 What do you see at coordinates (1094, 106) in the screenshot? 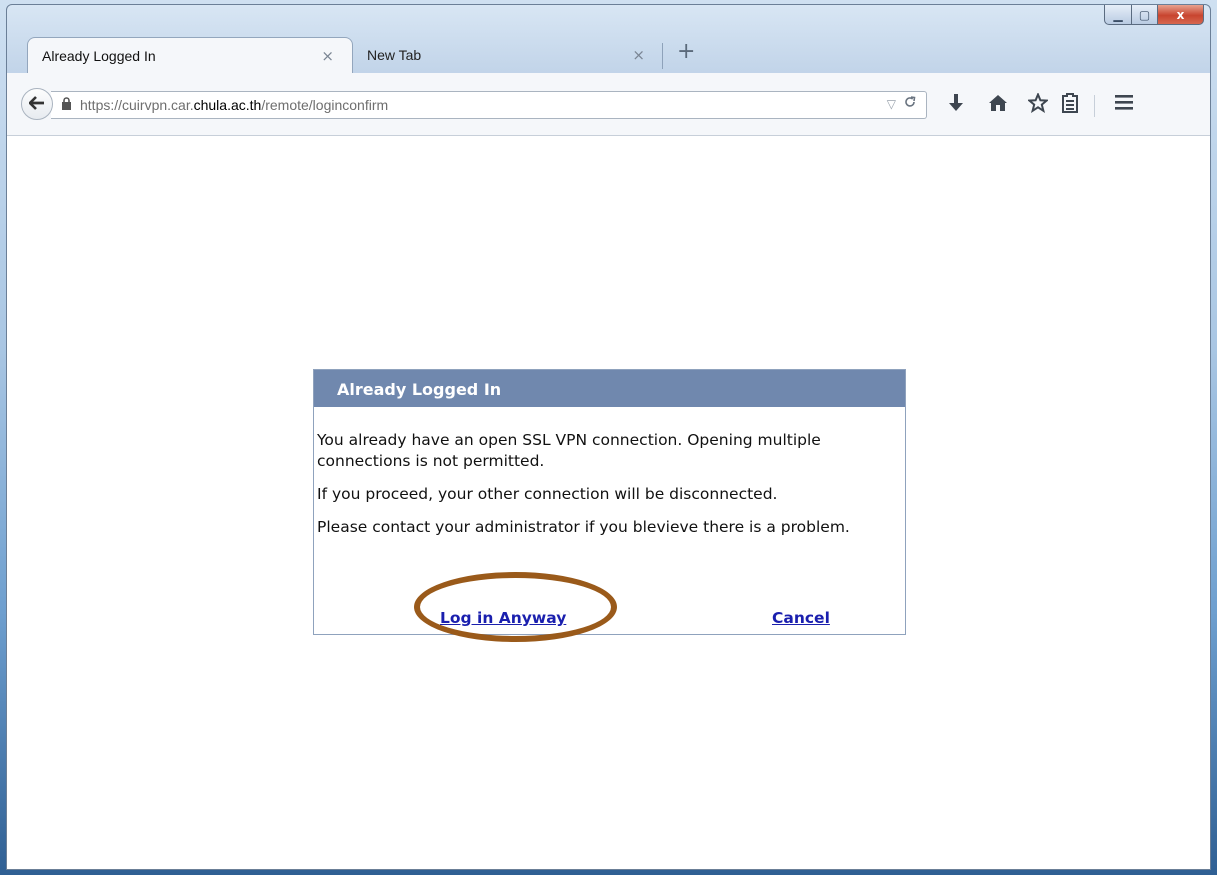
I see `toolbar-separator` at bounding box center [1094, 106].